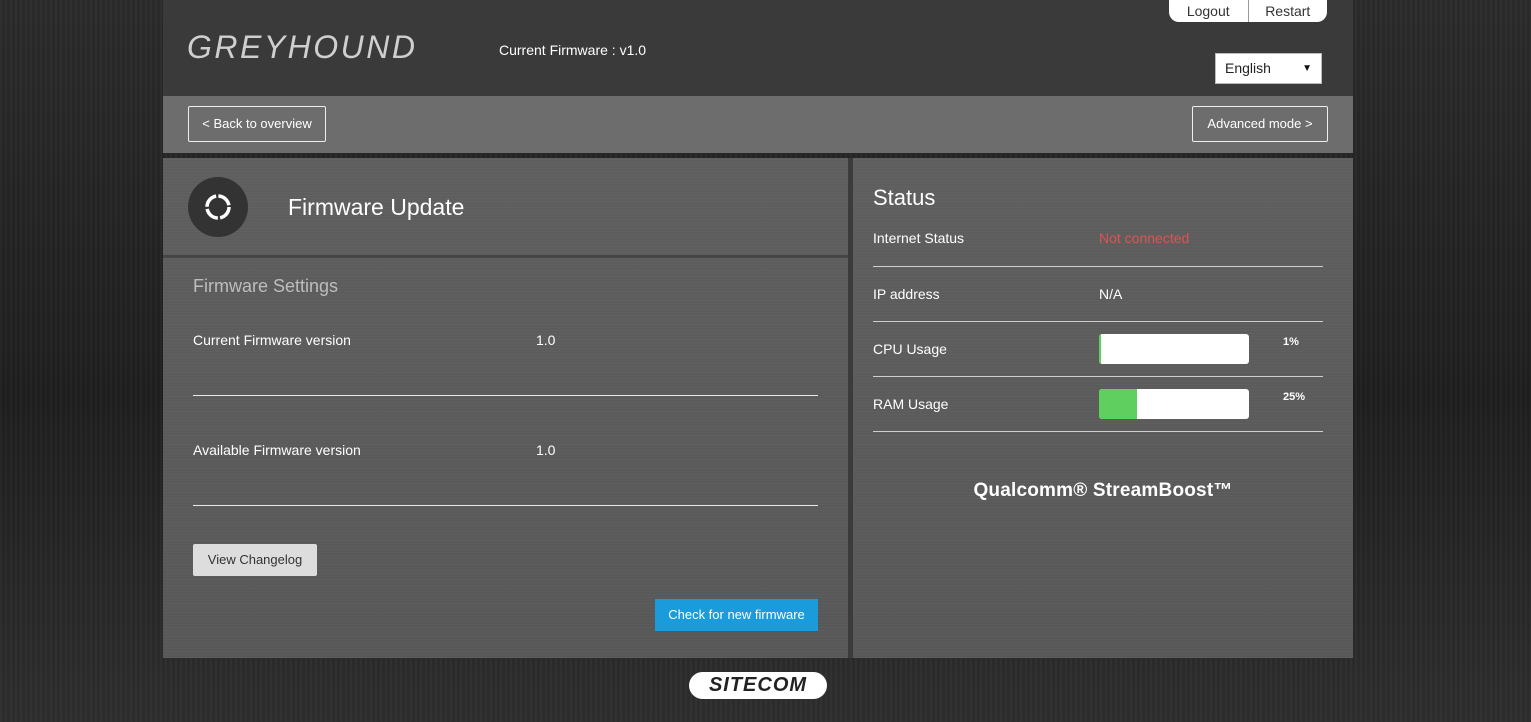 This screenshot has height=722, width=1531. Describe the element at coordinates (546, 450) in the screenshot. I see `available-firmware-version-value: 1.0` at that location.